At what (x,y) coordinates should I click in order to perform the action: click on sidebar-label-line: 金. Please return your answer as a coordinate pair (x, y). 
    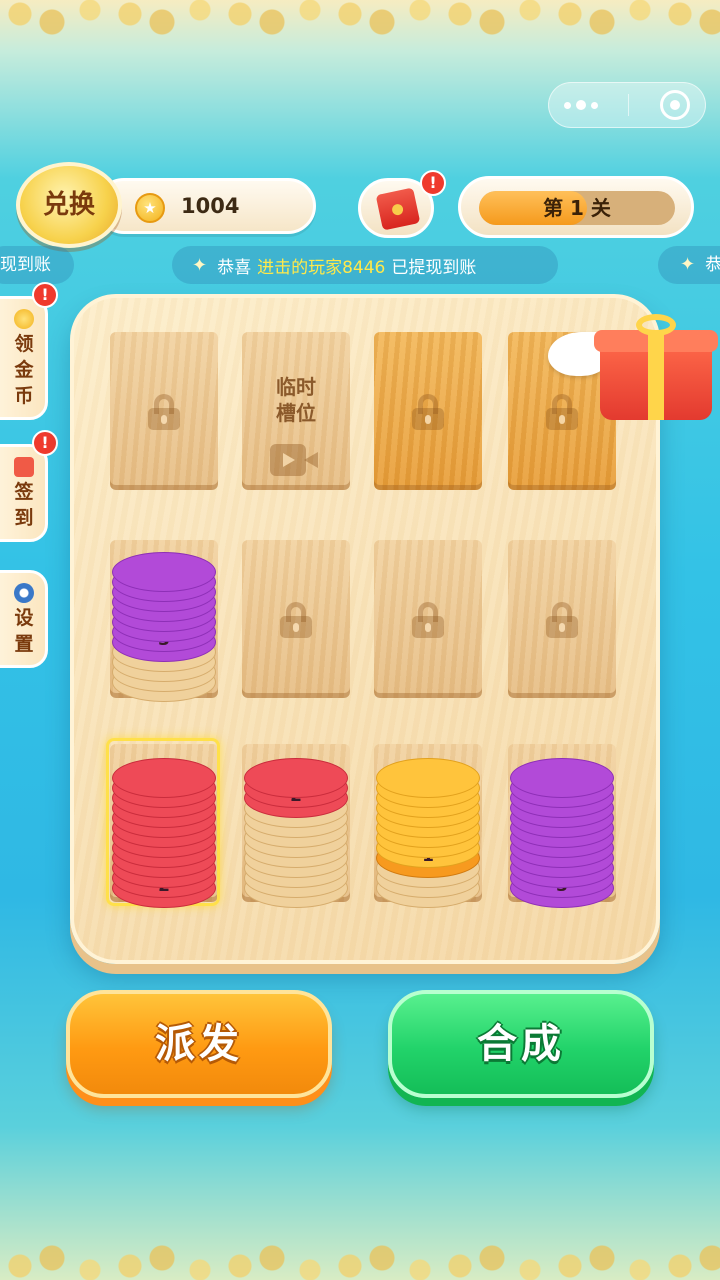
    Looking at the image, I should click on (24, 370).